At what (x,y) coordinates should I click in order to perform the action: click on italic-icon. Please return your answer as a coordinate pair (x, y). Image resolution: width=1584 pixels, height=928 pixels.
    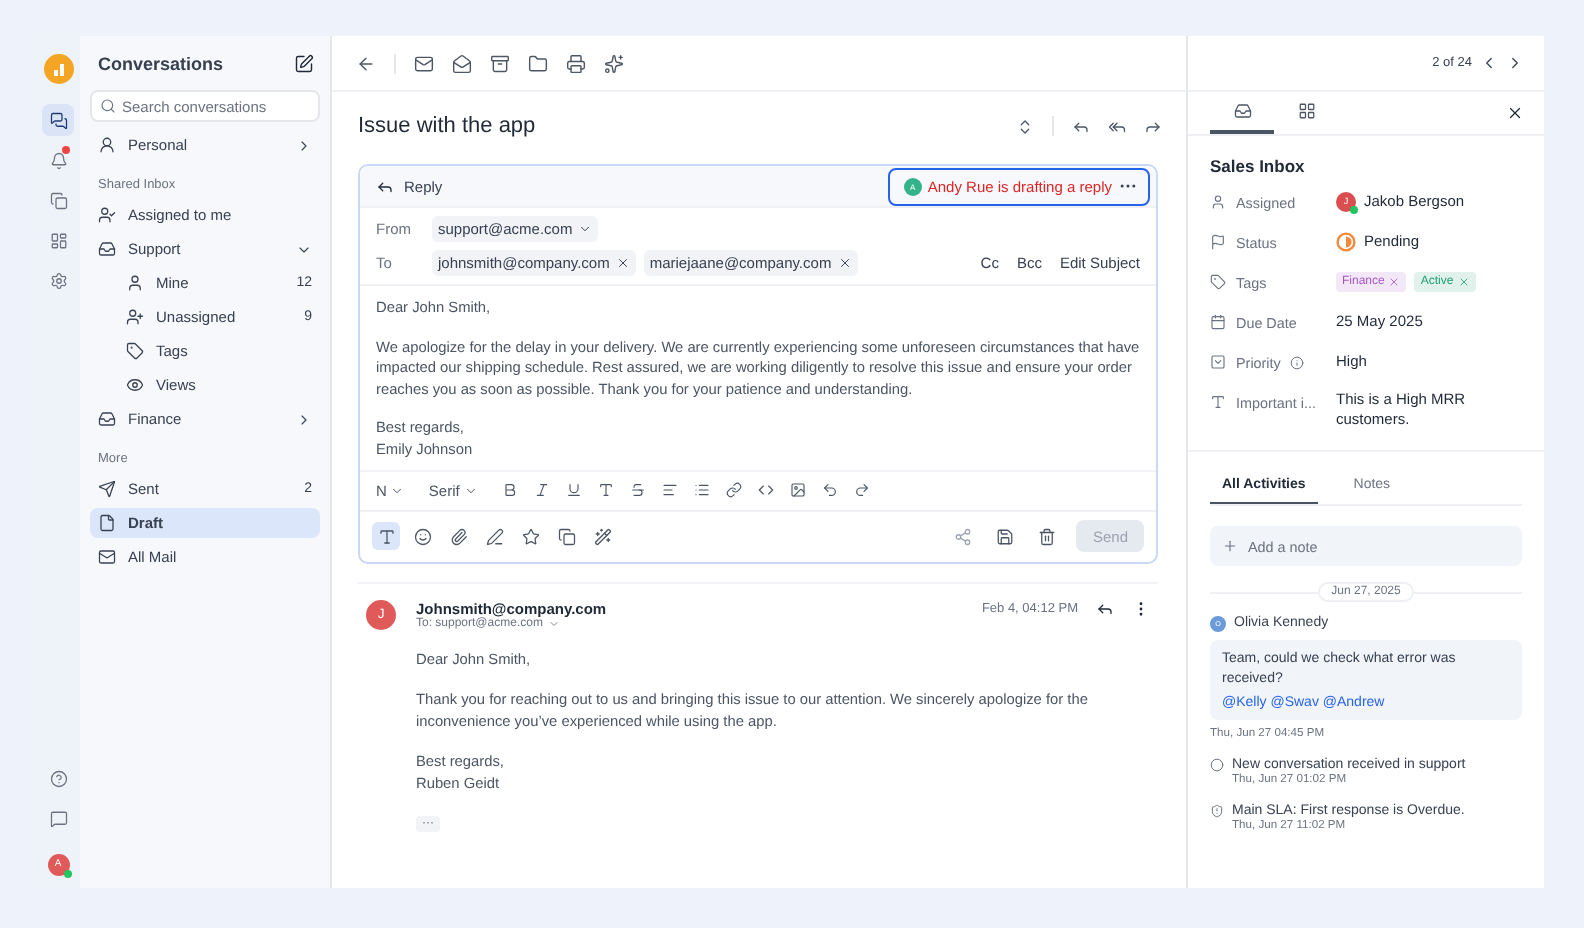
    Looking at the image, I should click on (541, 490).